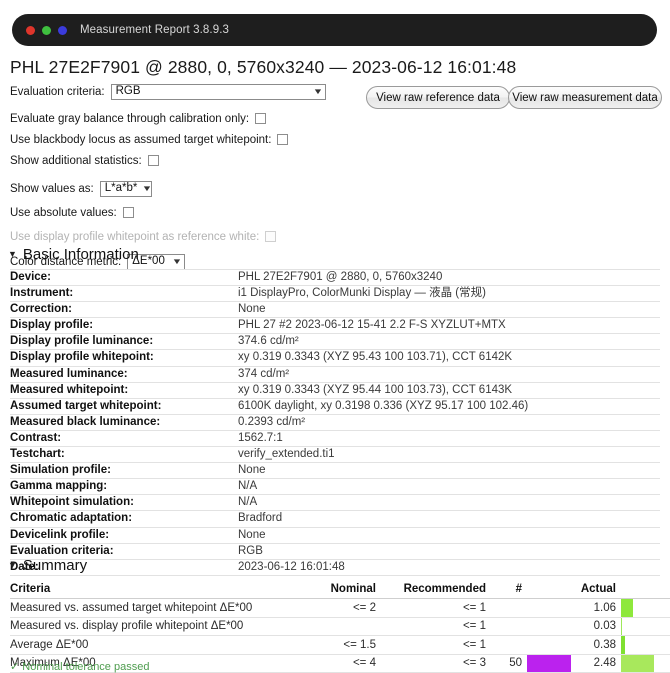  What do you see at coordinates (585, 97) in the screenshot?
I see `view-raw-measurement-data-button: View raw measurement data` at bounding box center [585, 97].